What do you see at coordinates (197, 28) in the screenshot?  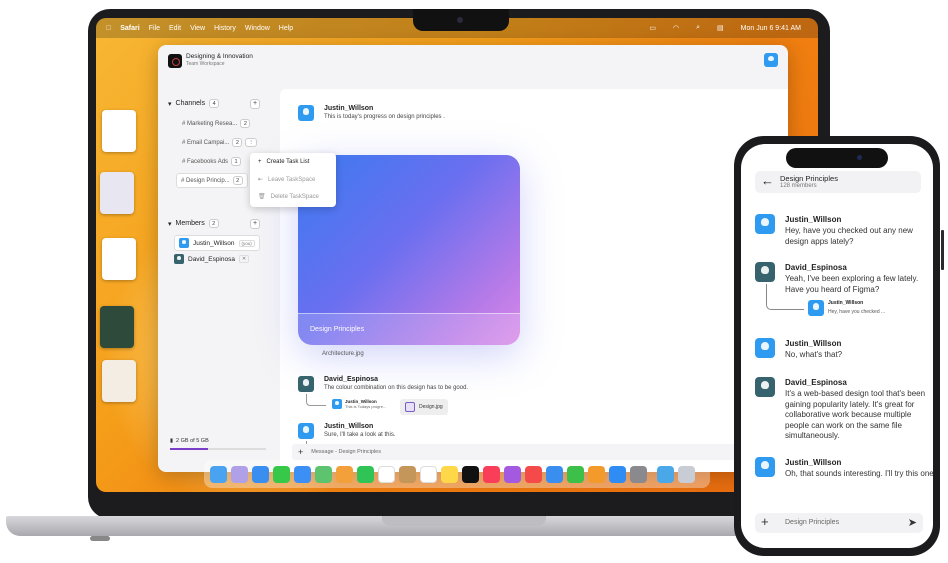 I see `menu-view: View` at bounding box center [197, 28].